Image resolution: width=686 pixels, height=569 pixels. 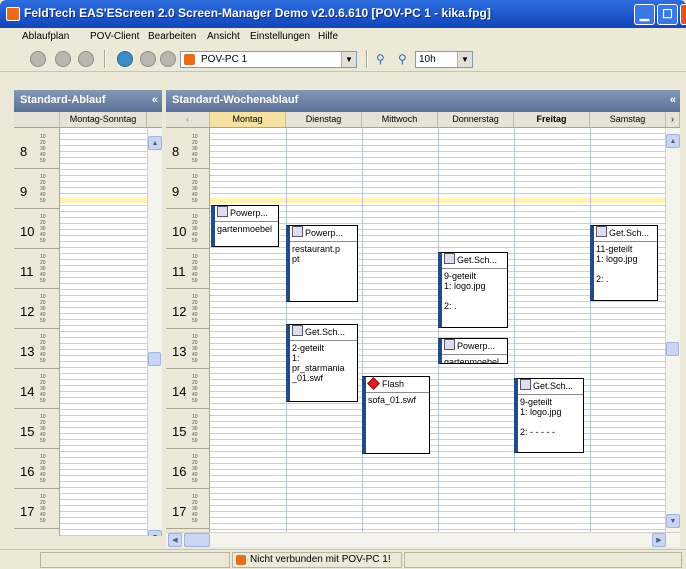 What do you see at coordinates (114, 36) in the screenshot?
I see `menu-pov-client: POV-Client` at bounding box center [114, 36].